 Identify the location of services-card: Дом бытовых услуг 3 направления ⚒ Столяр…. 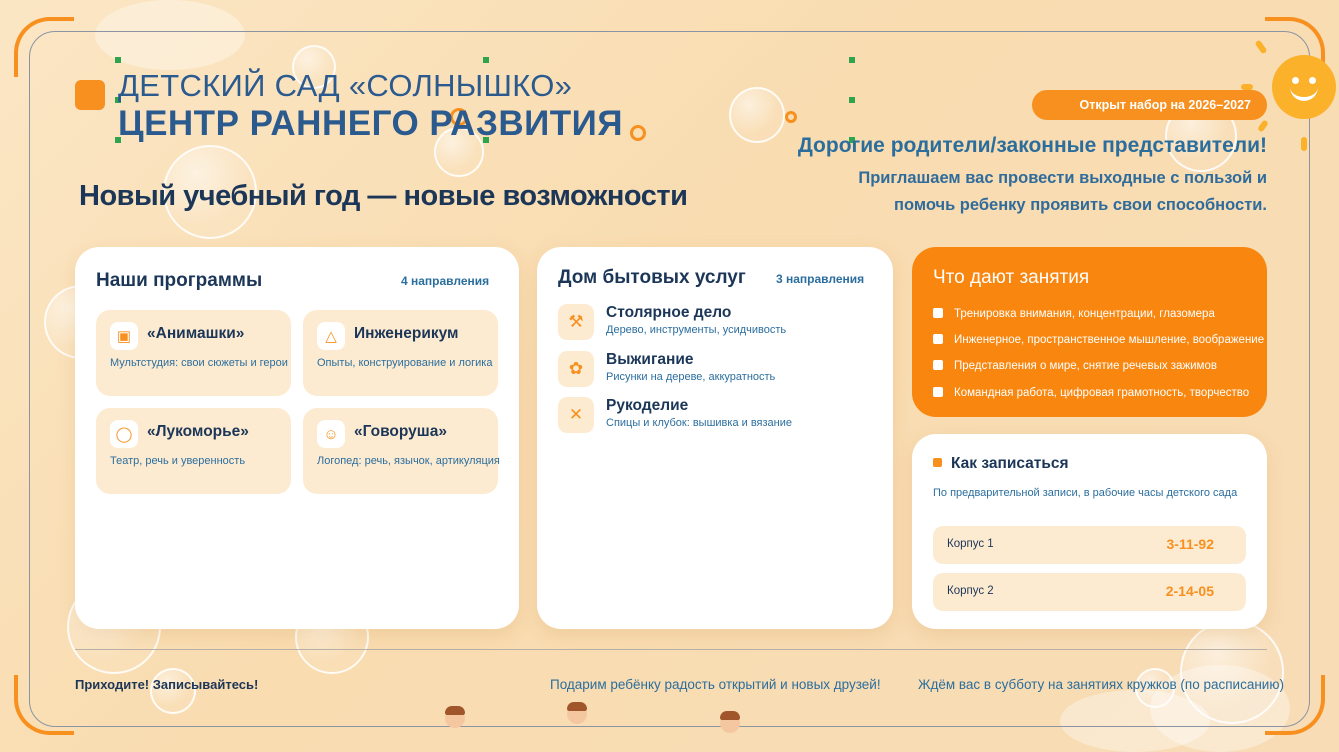
(715, 438).